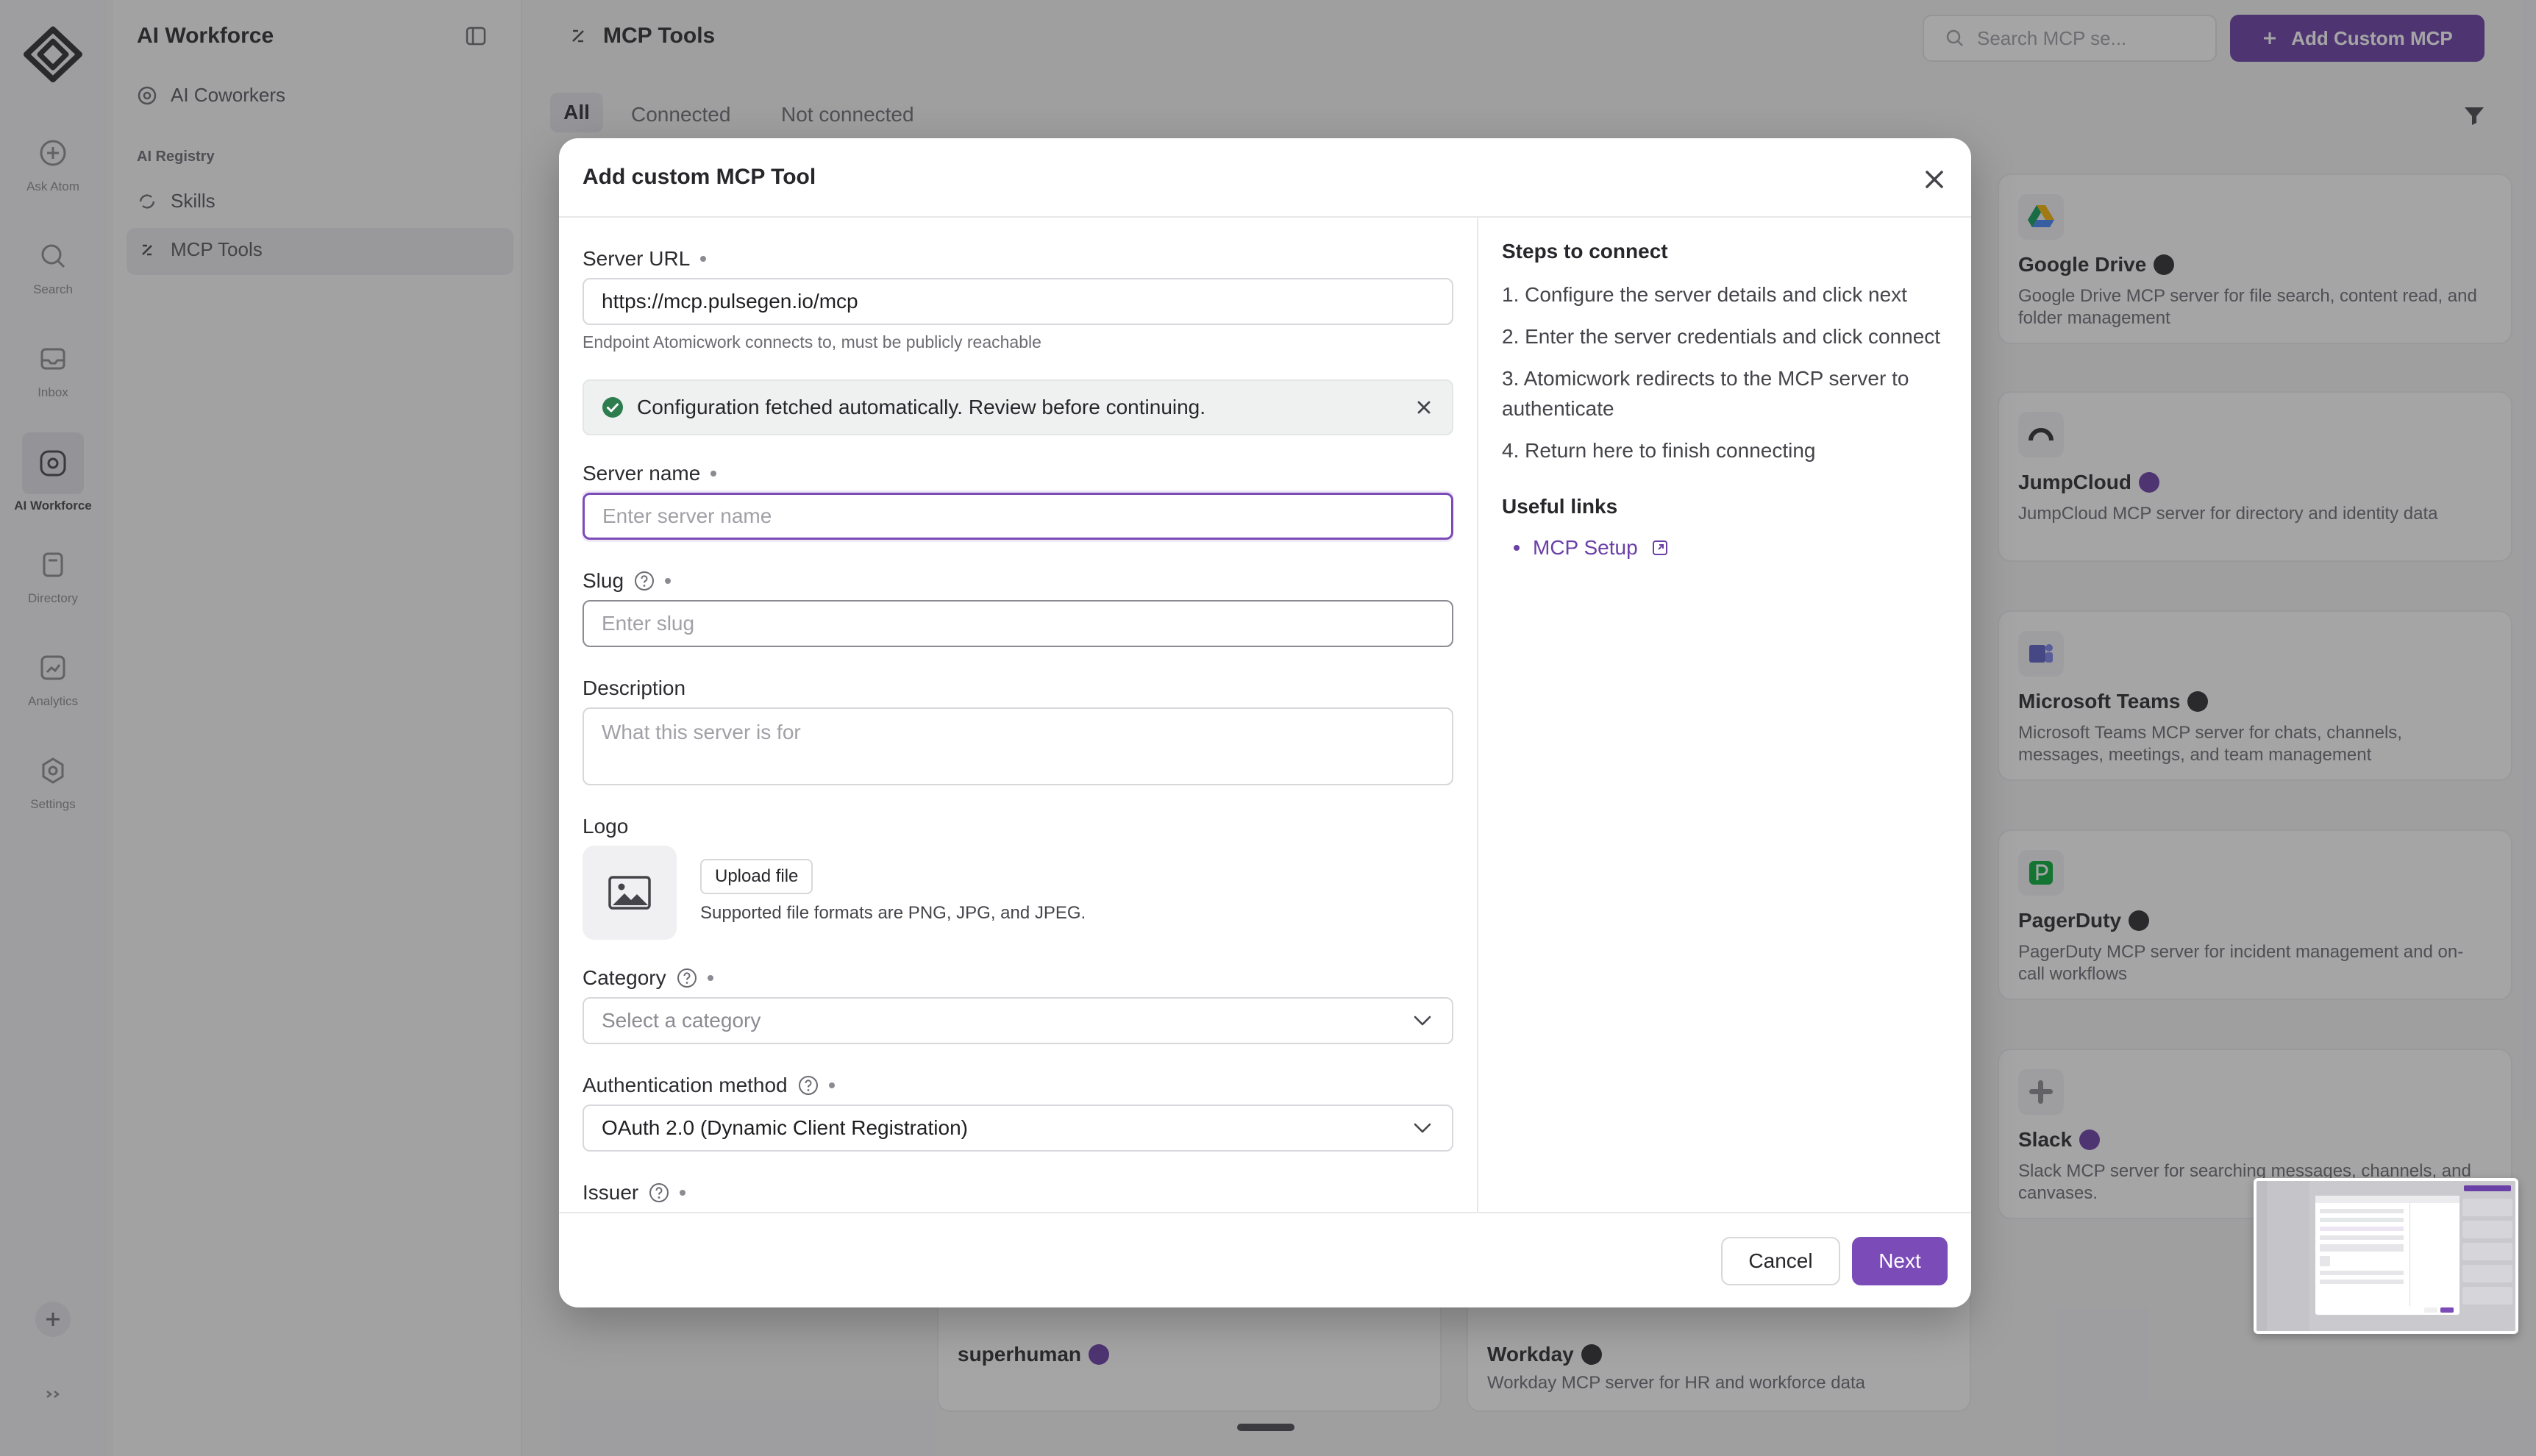  I want to click on useful-links-title: Useful links, so click(1560, 506).